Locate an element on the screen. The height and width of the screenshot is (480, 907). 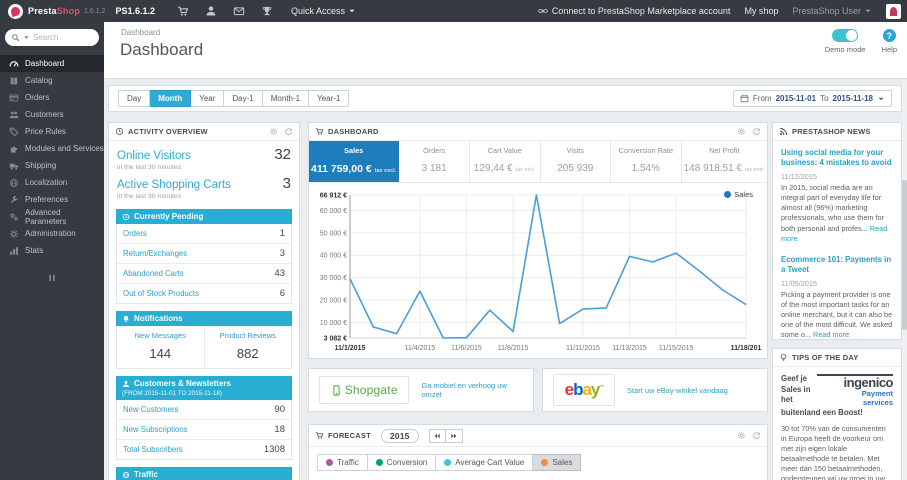
range-button-day: Day is located at coordinates (134, 98).